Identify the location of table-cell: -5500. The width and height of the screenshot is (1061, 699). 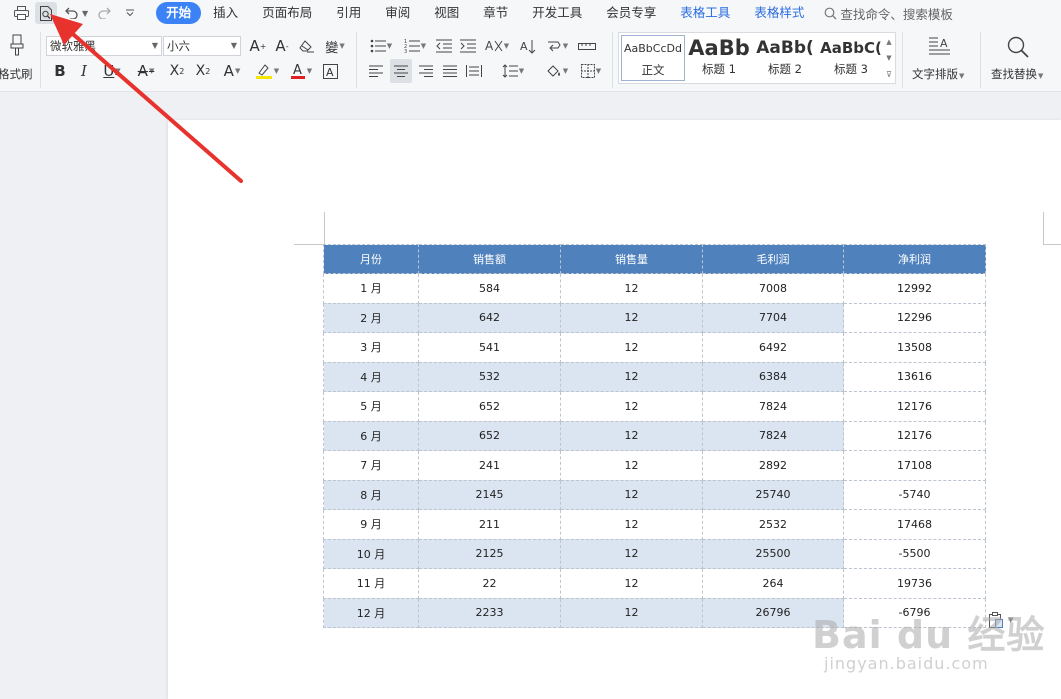
(914, 553).